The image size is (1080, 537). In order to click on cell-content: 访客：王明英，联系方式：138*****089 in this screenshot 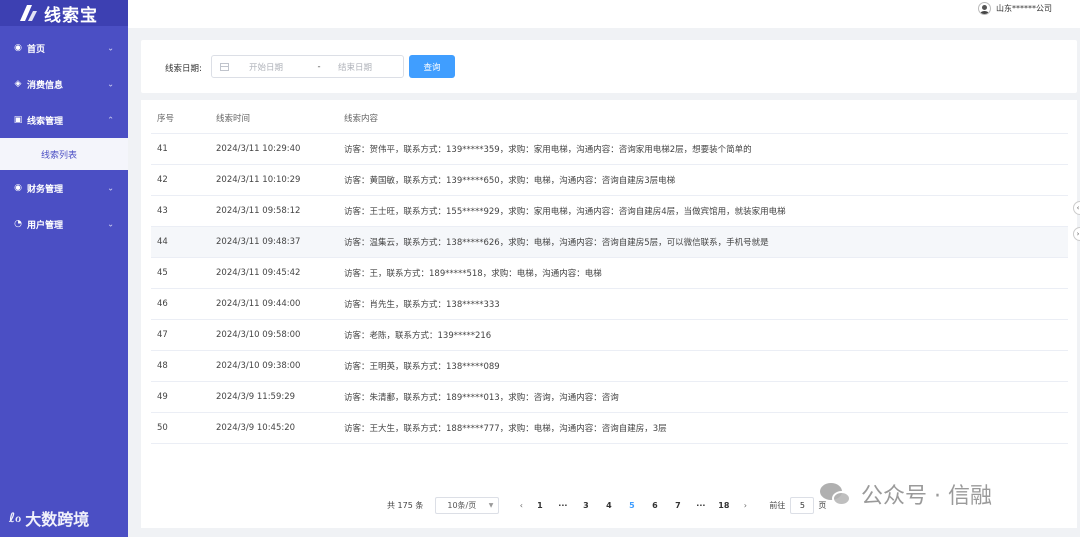, I will do `click(706, 366)`.